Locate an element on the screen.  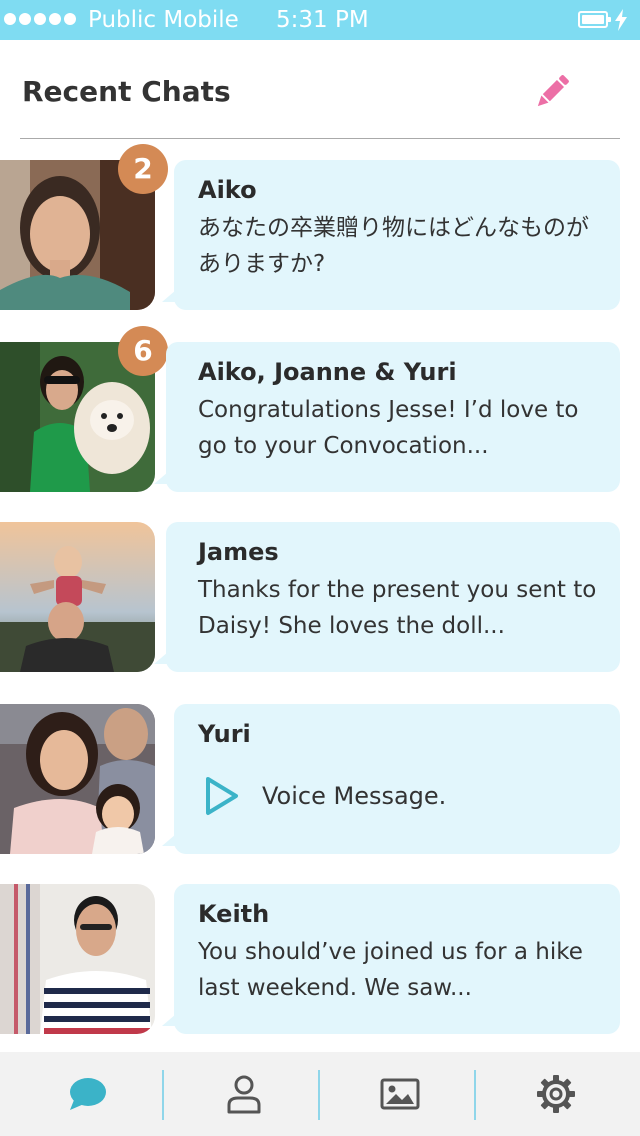
play-icon is located at coordinates (222, 796).